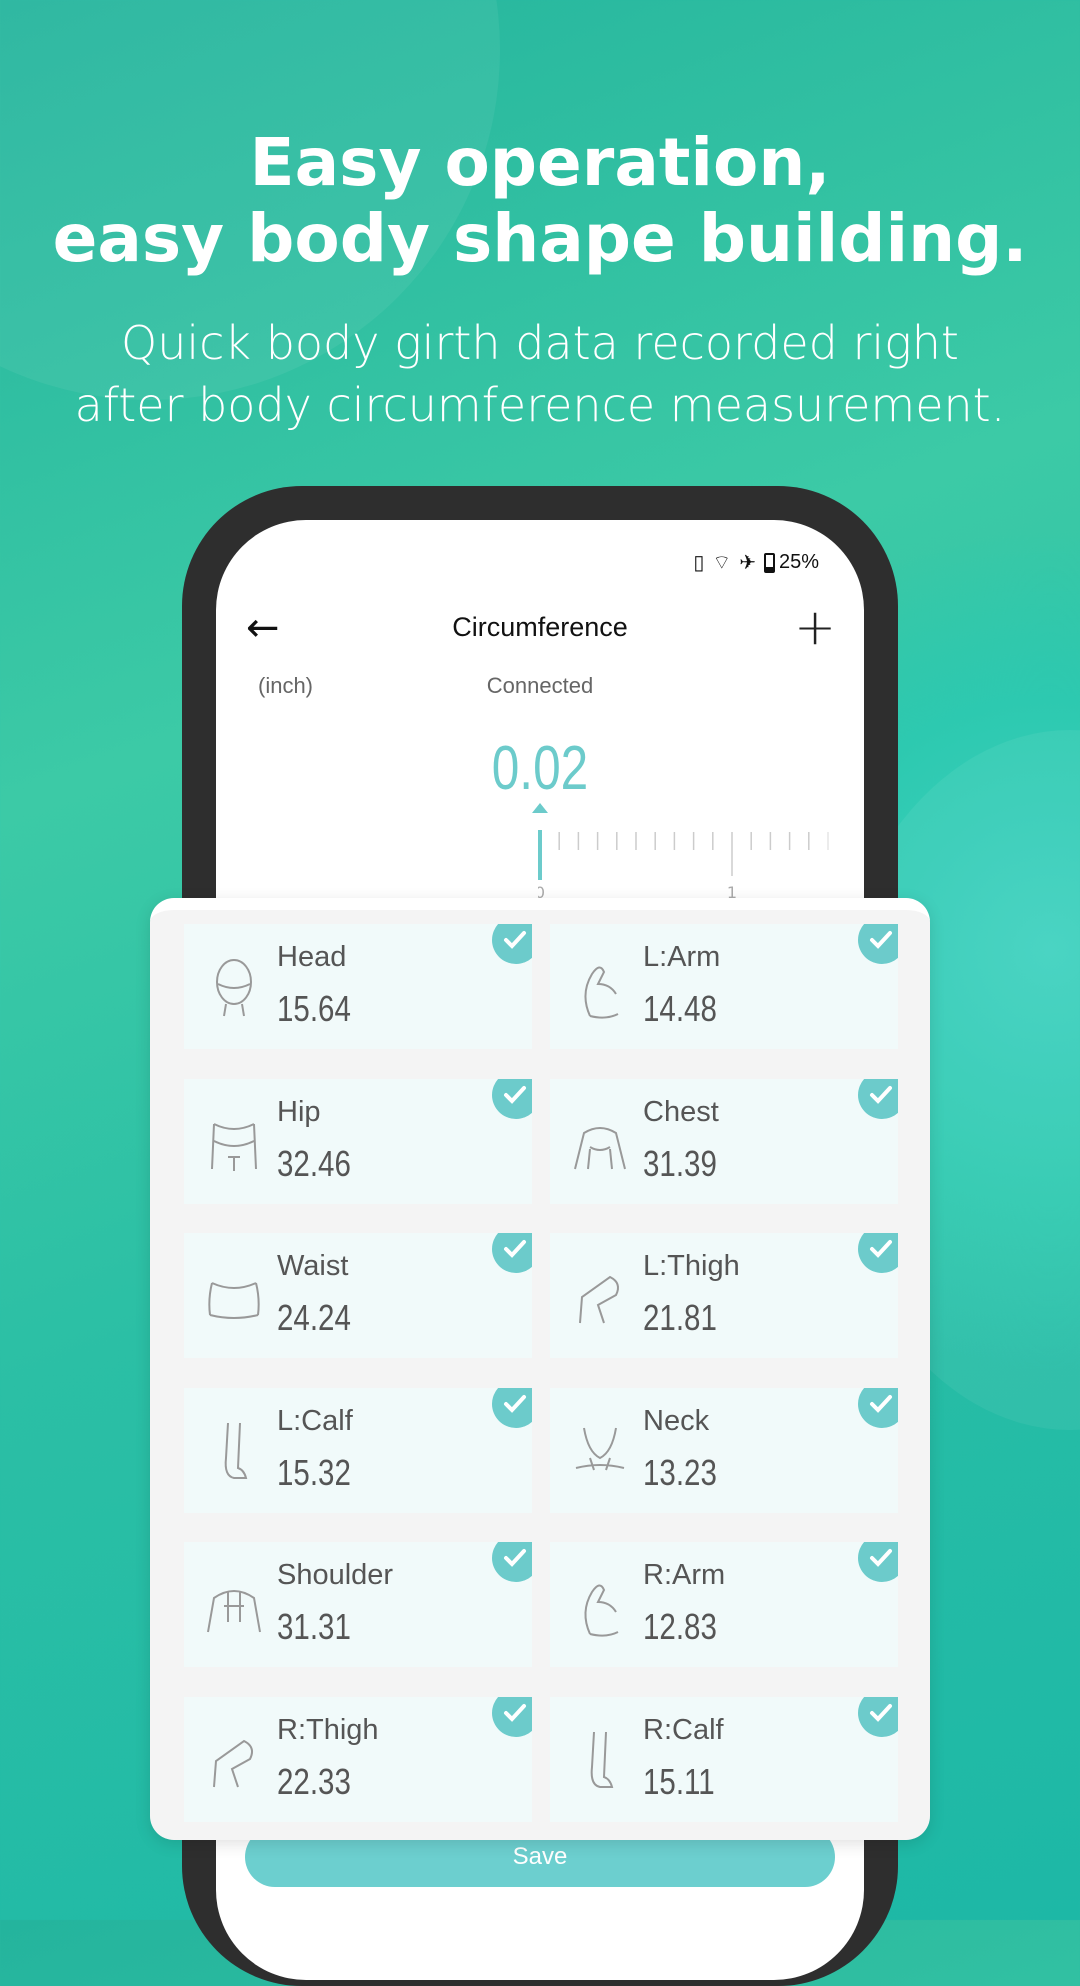  Describe the element at coordinates (314, 1472) in the screenshot. I see `item-value: 15.32` at that location.